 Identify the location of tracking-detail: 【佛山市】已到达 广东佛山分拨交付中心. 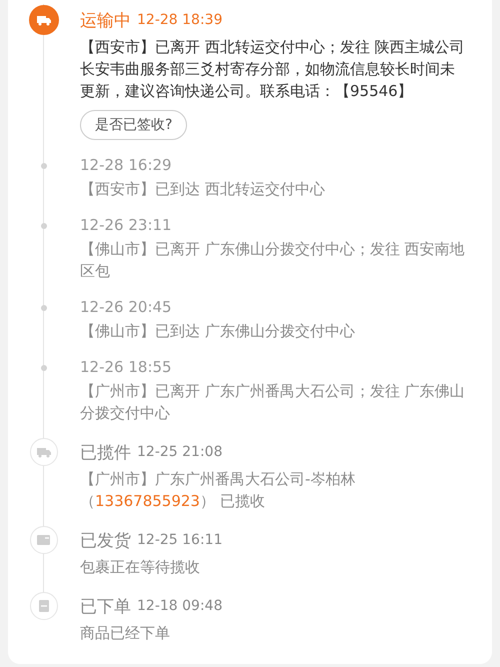
(218, 331).